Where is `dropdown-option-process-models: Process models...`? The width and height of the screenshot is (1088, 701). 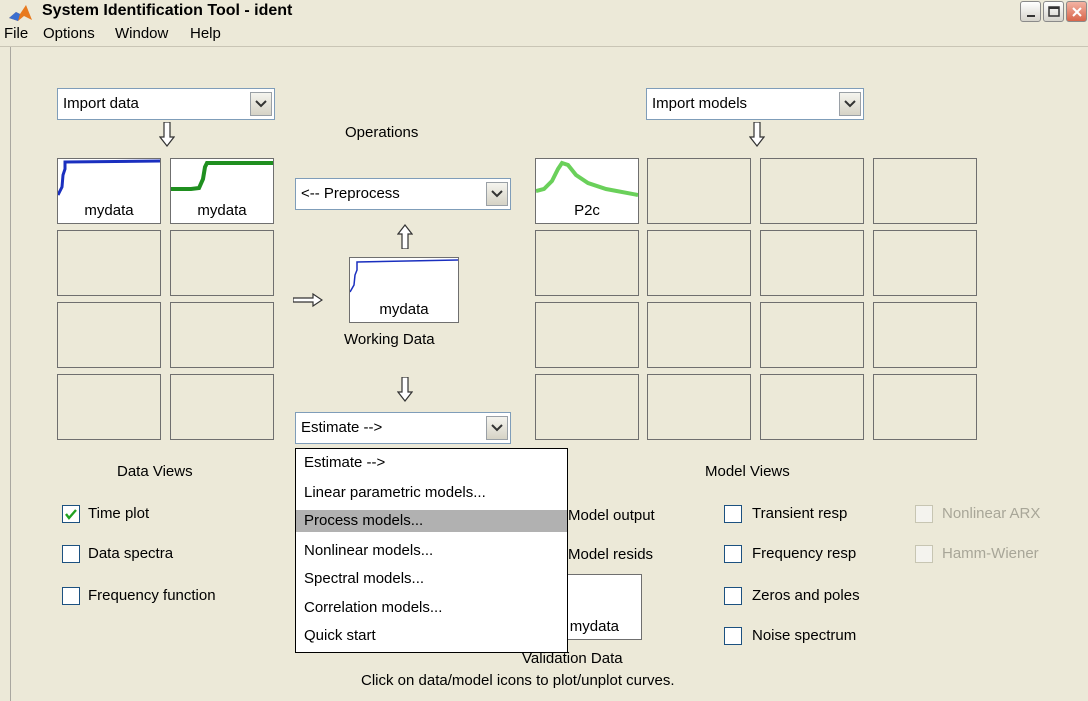 dropdown-option-process-models: Process models... is located at coordinates (431, 521).